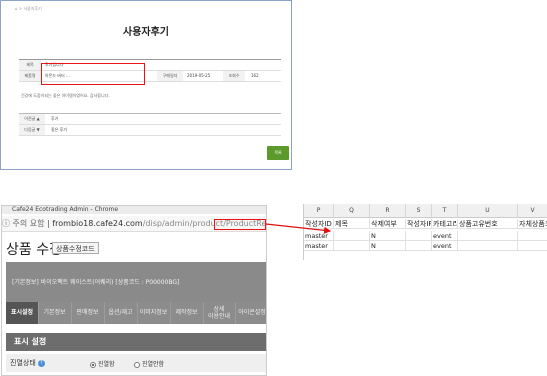 This screenshot has width=547, height=376. What do you see at coordinates (150, 130) in the screenshot?
I see `next-row: 다음글 ▼ 좋은 후기` at bounding box center [150, 130].